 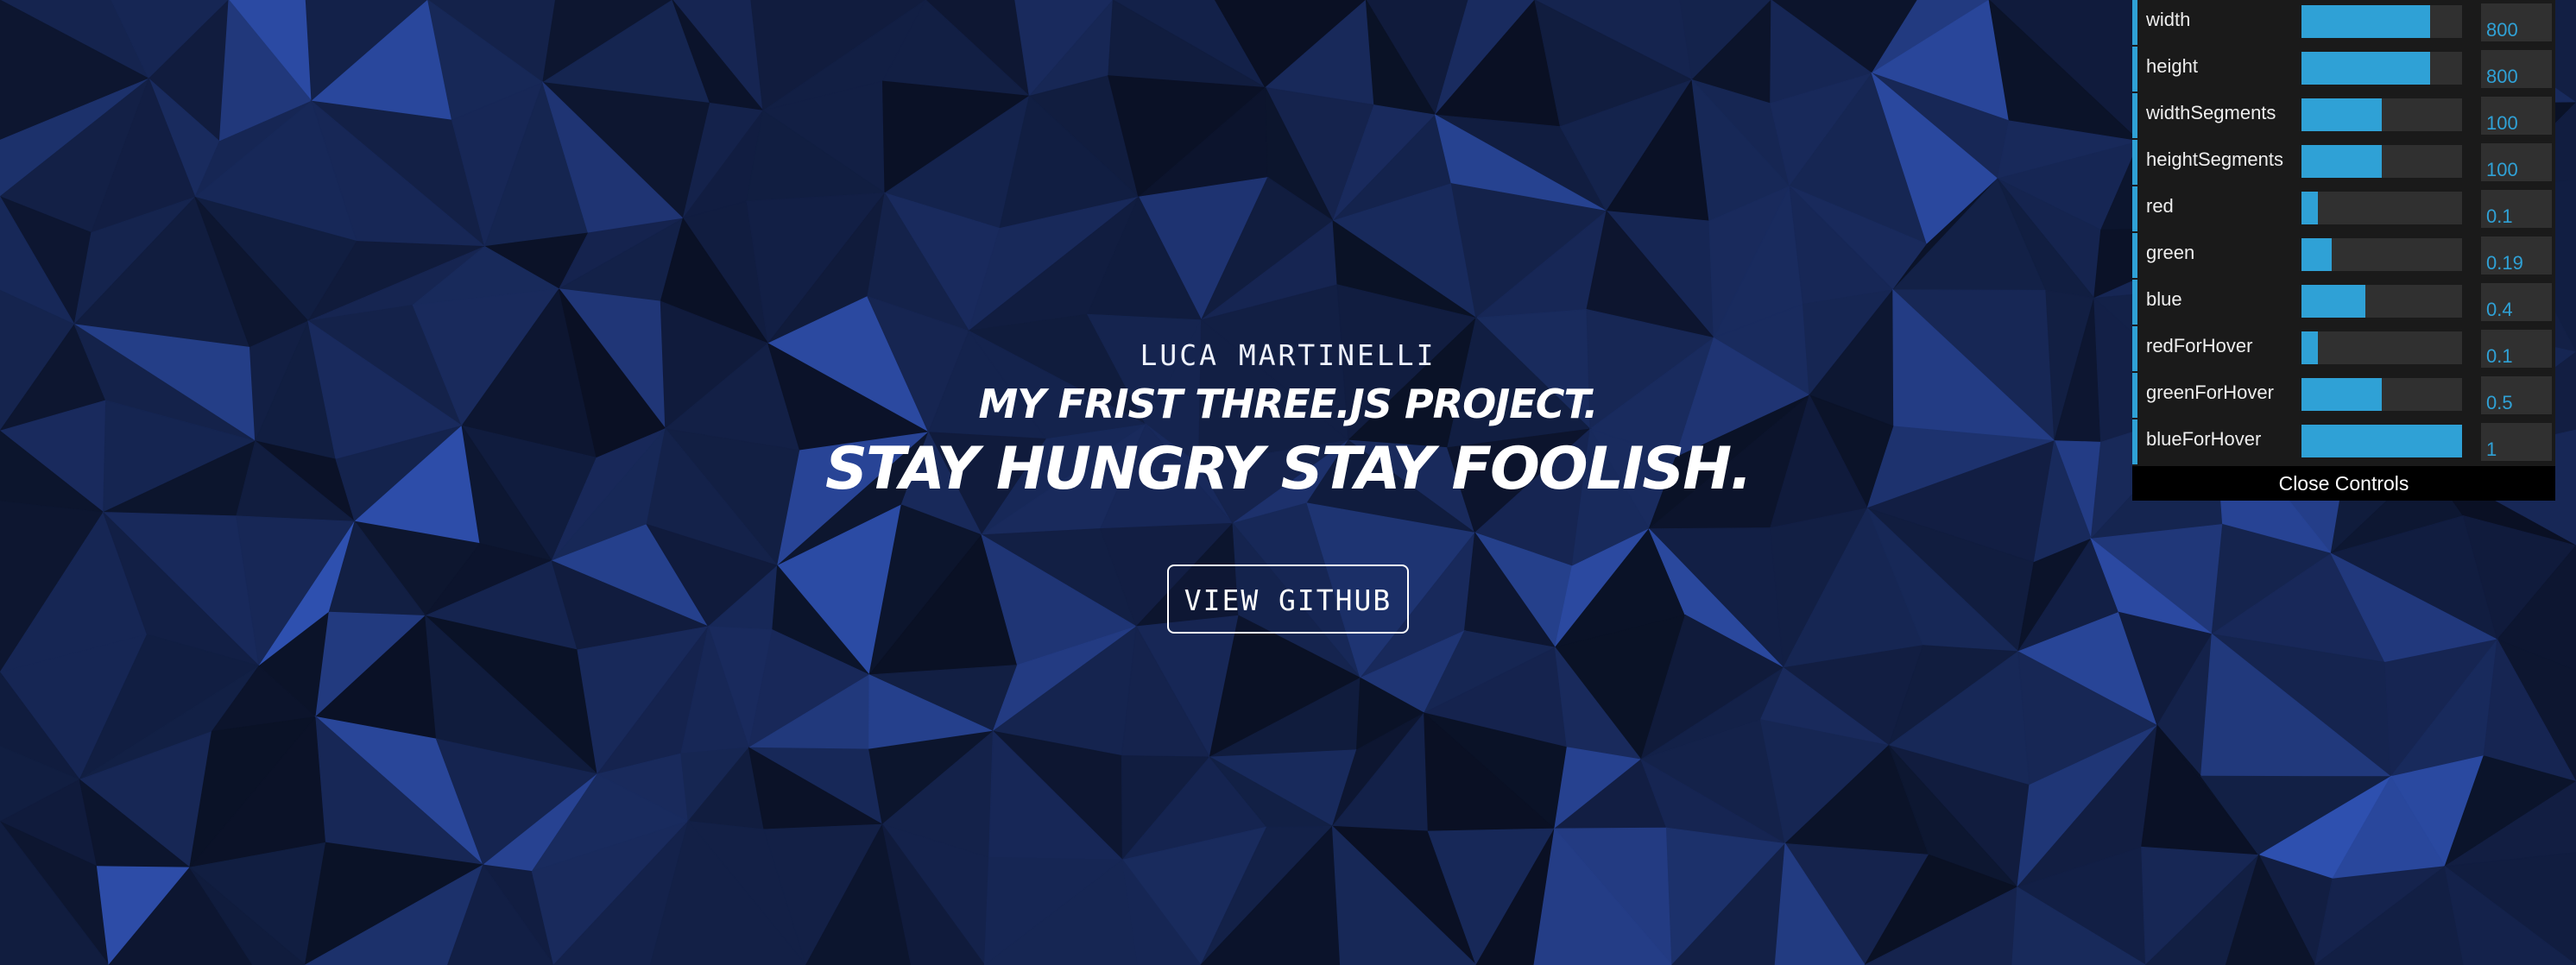 I want to click on close-controls-button: Close Controls, so click(x=2343, y=483).